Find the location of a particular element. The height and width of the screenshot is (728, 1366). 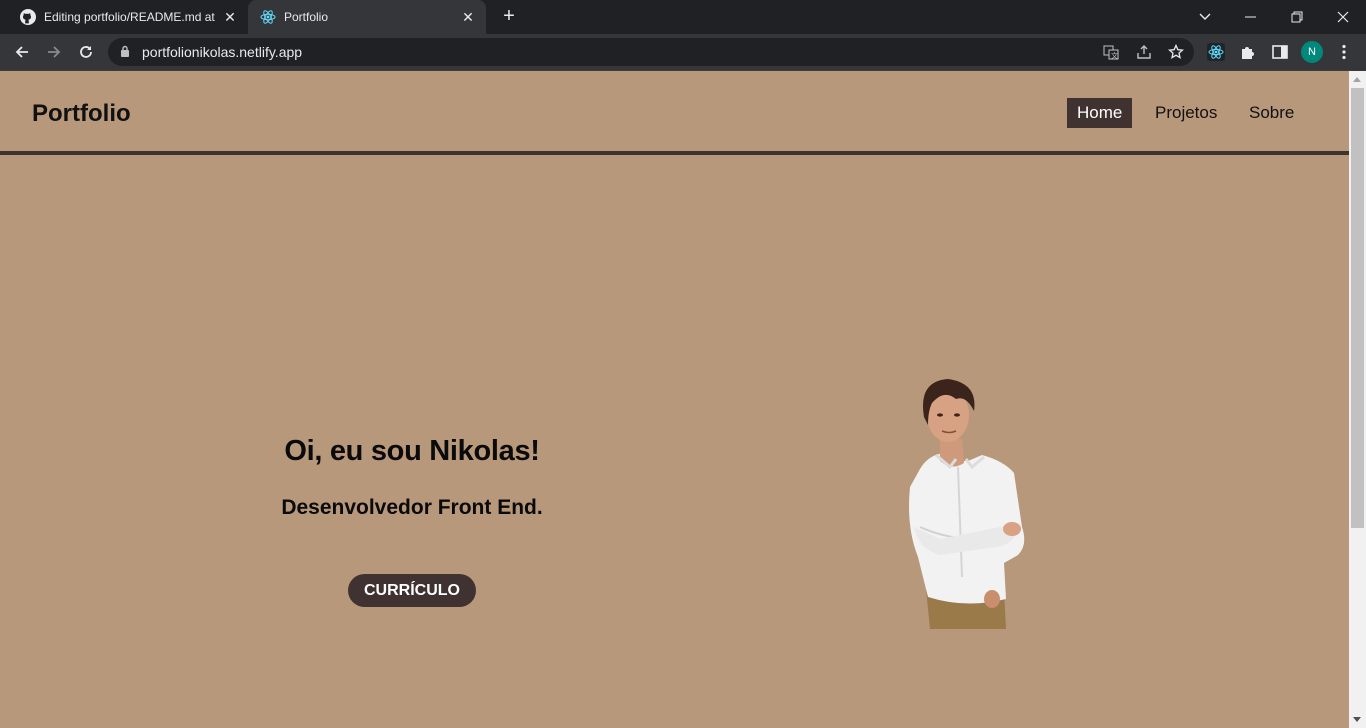

react-devtools-icon is located at coordinates (1216, 52).